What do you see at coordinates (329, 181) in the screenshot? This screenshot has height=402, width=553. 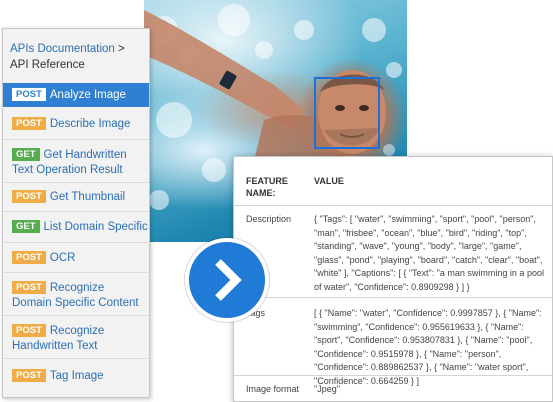 I see `column-header-value: VALUE` at bounding box center [329, 181].